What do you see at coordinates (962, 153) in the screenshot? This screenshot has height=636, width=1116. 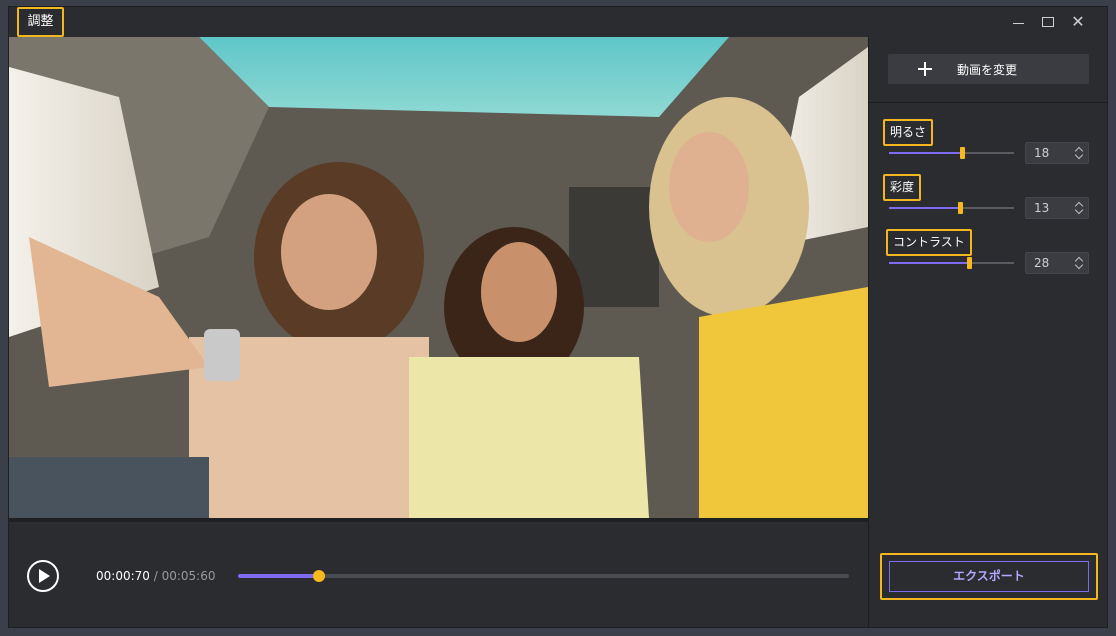 I see `brightness-slider-handle` at bounding box center [962, 153].